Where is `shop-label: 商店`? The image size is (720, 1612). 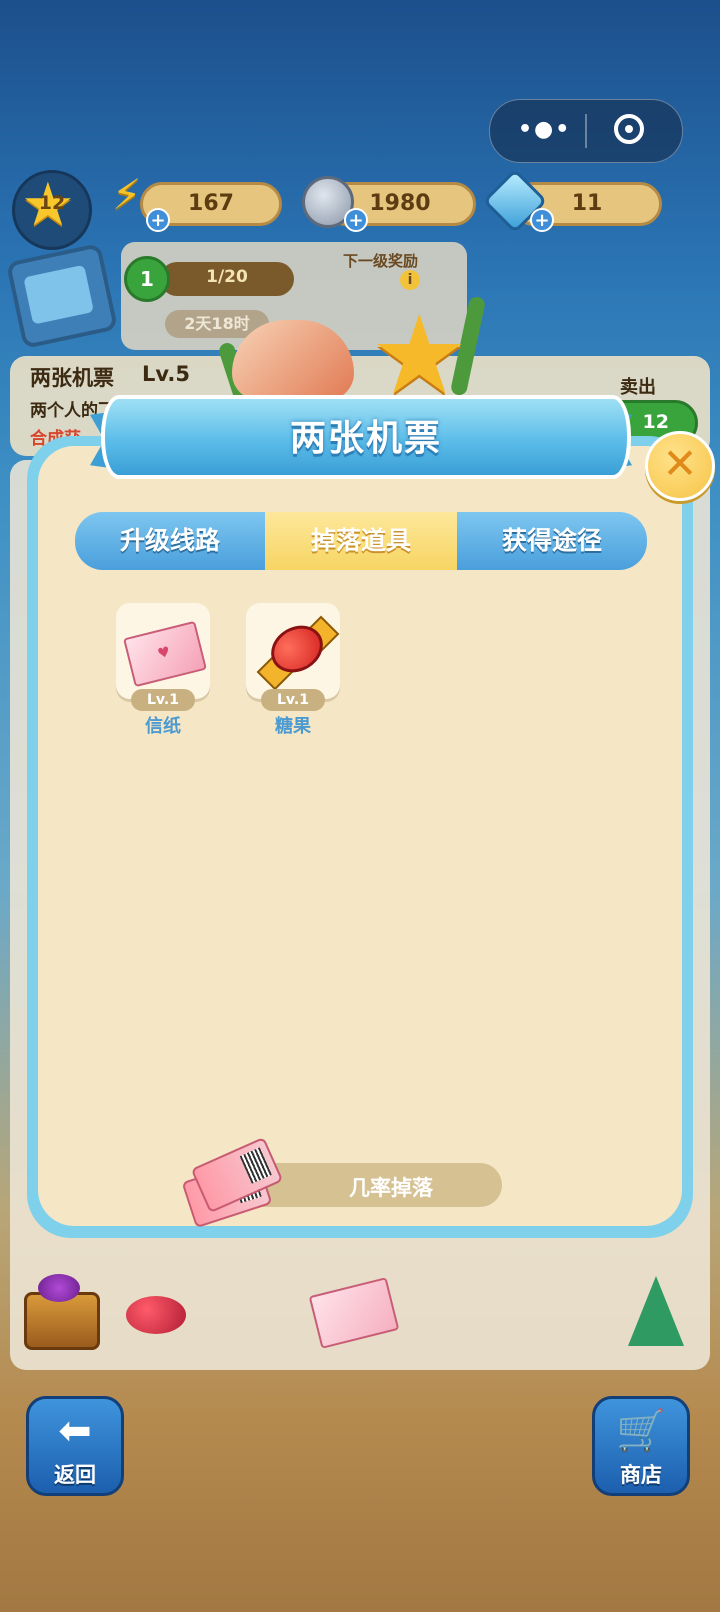 shop-label: 商店 is located at coordinates (641, 1475).